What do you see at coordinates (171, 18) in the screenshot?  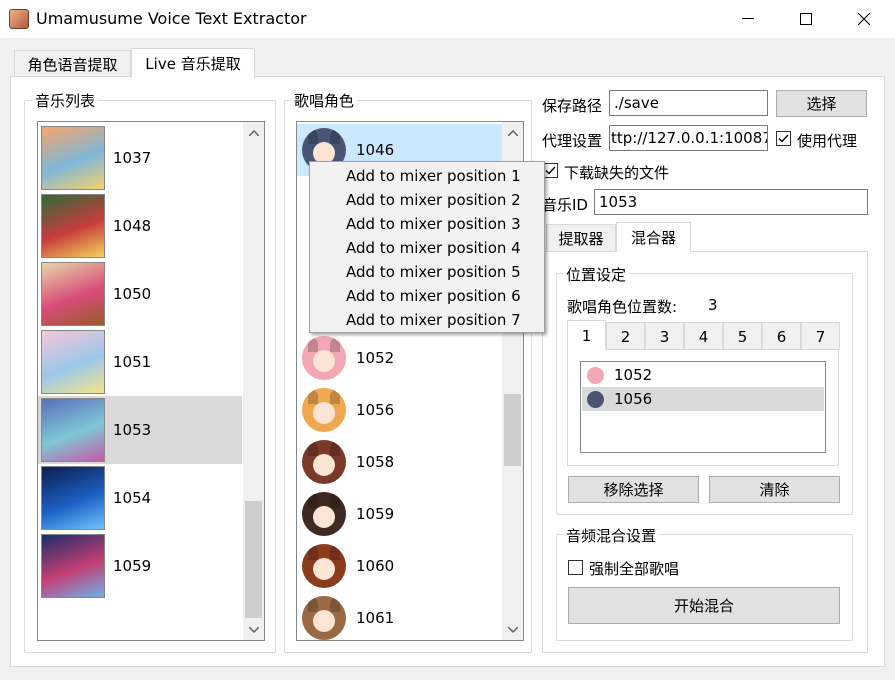 I see `window-title: Umamusume Voice Text Extractor` at bounding box center [171, 18].